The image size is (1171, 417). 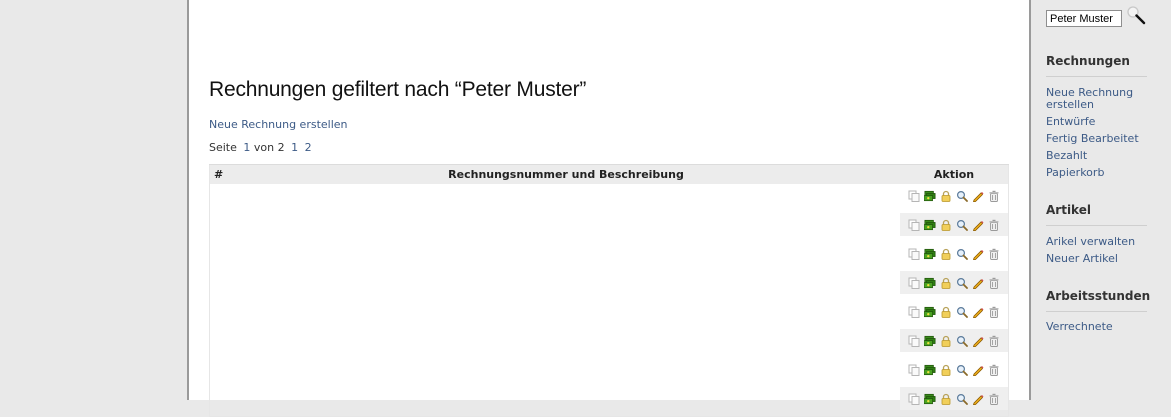 What do you see at coordinates (308, 147) in the screenshot?
I see `page-link-2: 2` at bounding box center [308, 147].